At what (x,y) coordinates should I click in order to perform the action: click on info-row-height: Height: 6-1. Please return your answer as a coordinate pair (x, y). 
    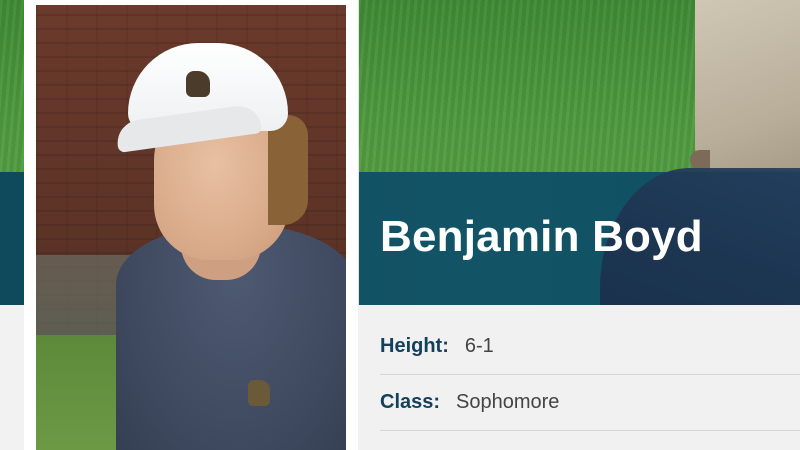
    Looking at the image, I should click on (590, 346).